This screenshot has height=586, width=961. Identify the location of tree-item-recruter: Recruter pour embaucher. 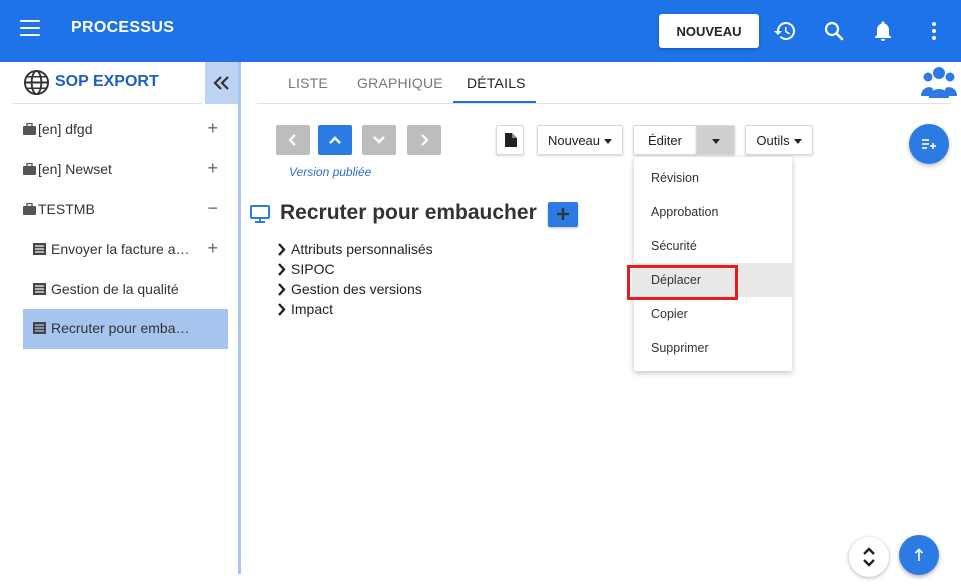
(125, 329).